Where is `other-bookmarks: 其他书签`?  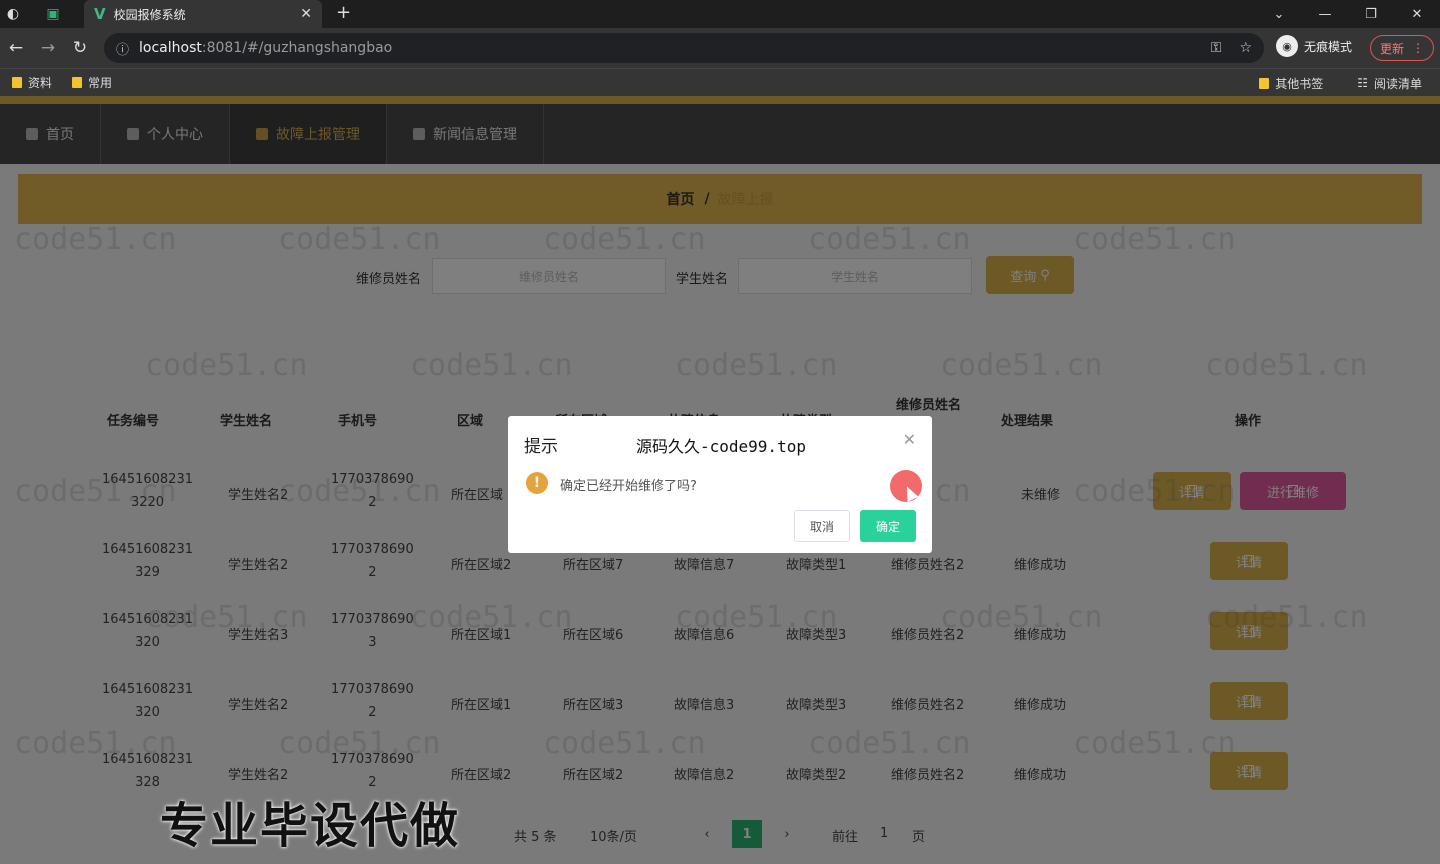 other-bookmarks: 其他书签 is located at coordinates (1291, 83).